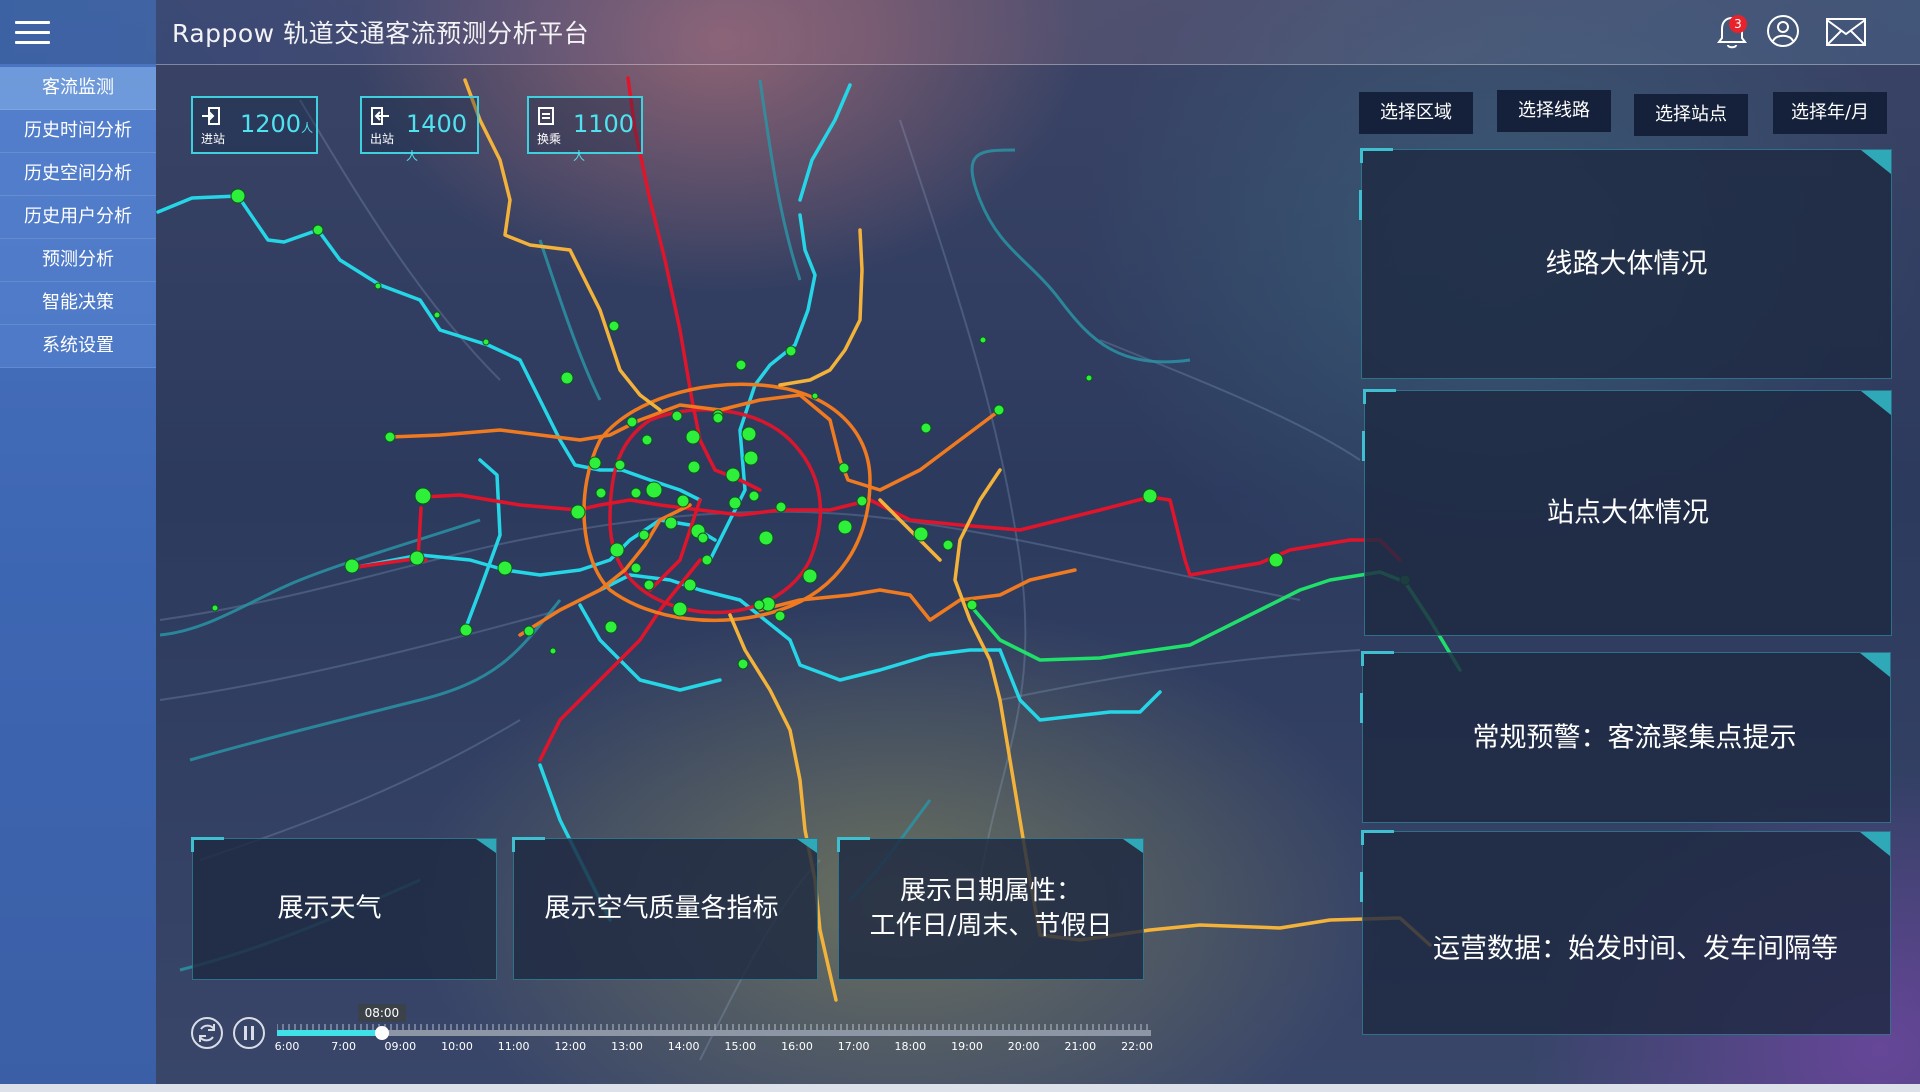  What do you see at coordinates (1783, 33) in the screenshot?
I see `user-icon` at bounding box center [1783, 33].